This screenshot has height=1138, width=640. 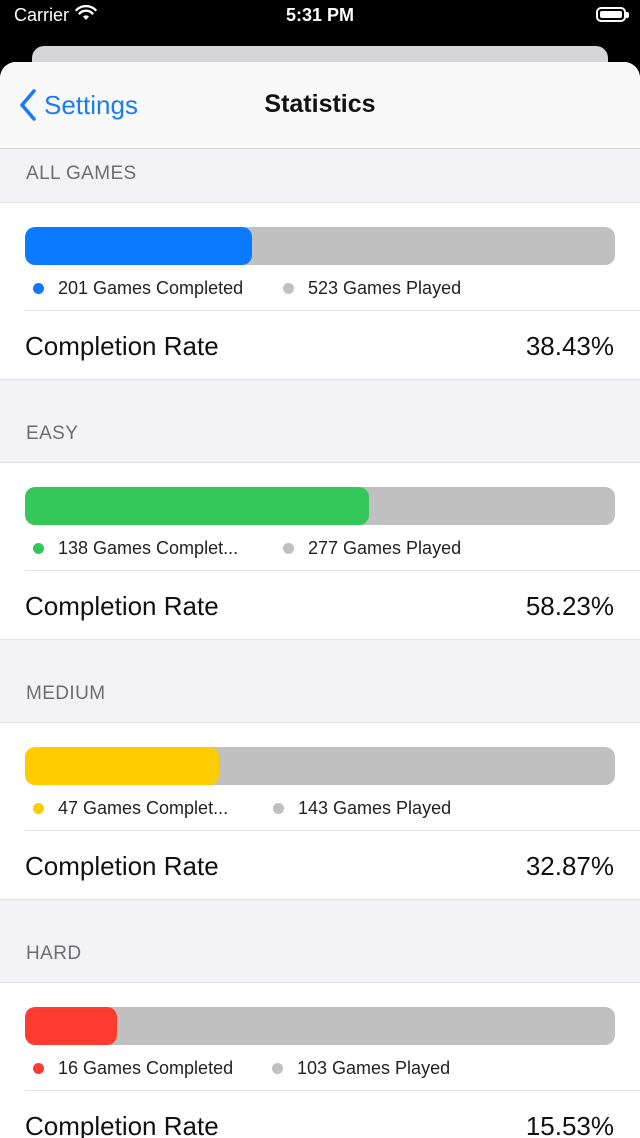 I want to click on legend-played: 277 Games Played, so click(x=372, y=548).